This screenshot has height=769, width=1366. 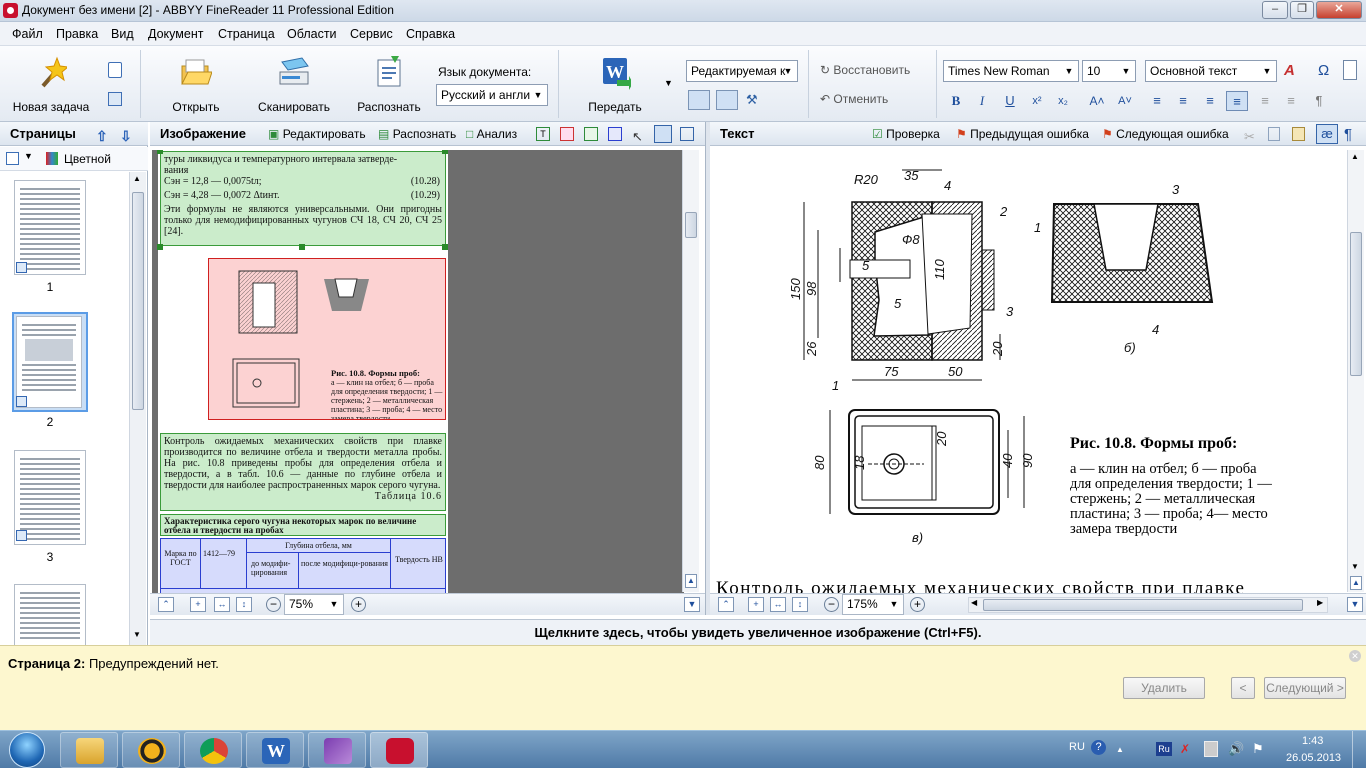 What do you see at coordinates (1350, 70) in the screenshot?
I see `insert-picture-icon` at bounding box center [1350, 70].